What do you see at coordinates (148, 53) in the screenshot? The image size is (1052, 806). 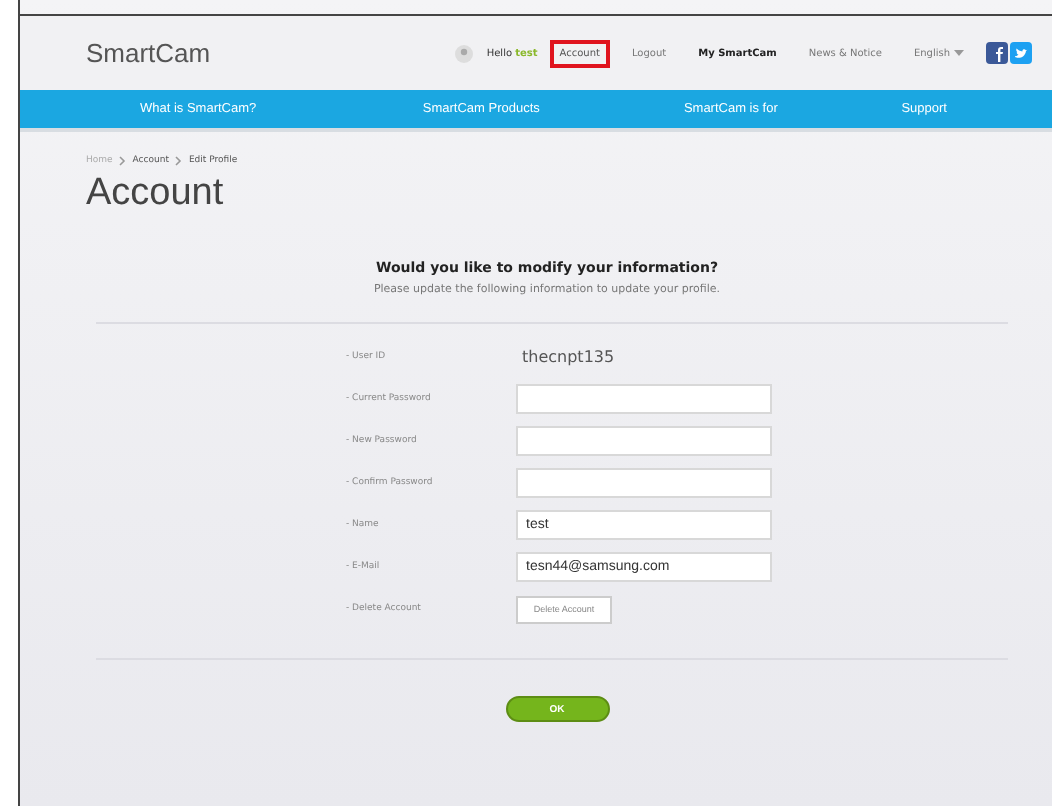 I see `logo: SmartCam` at bounding box center [148, 53].